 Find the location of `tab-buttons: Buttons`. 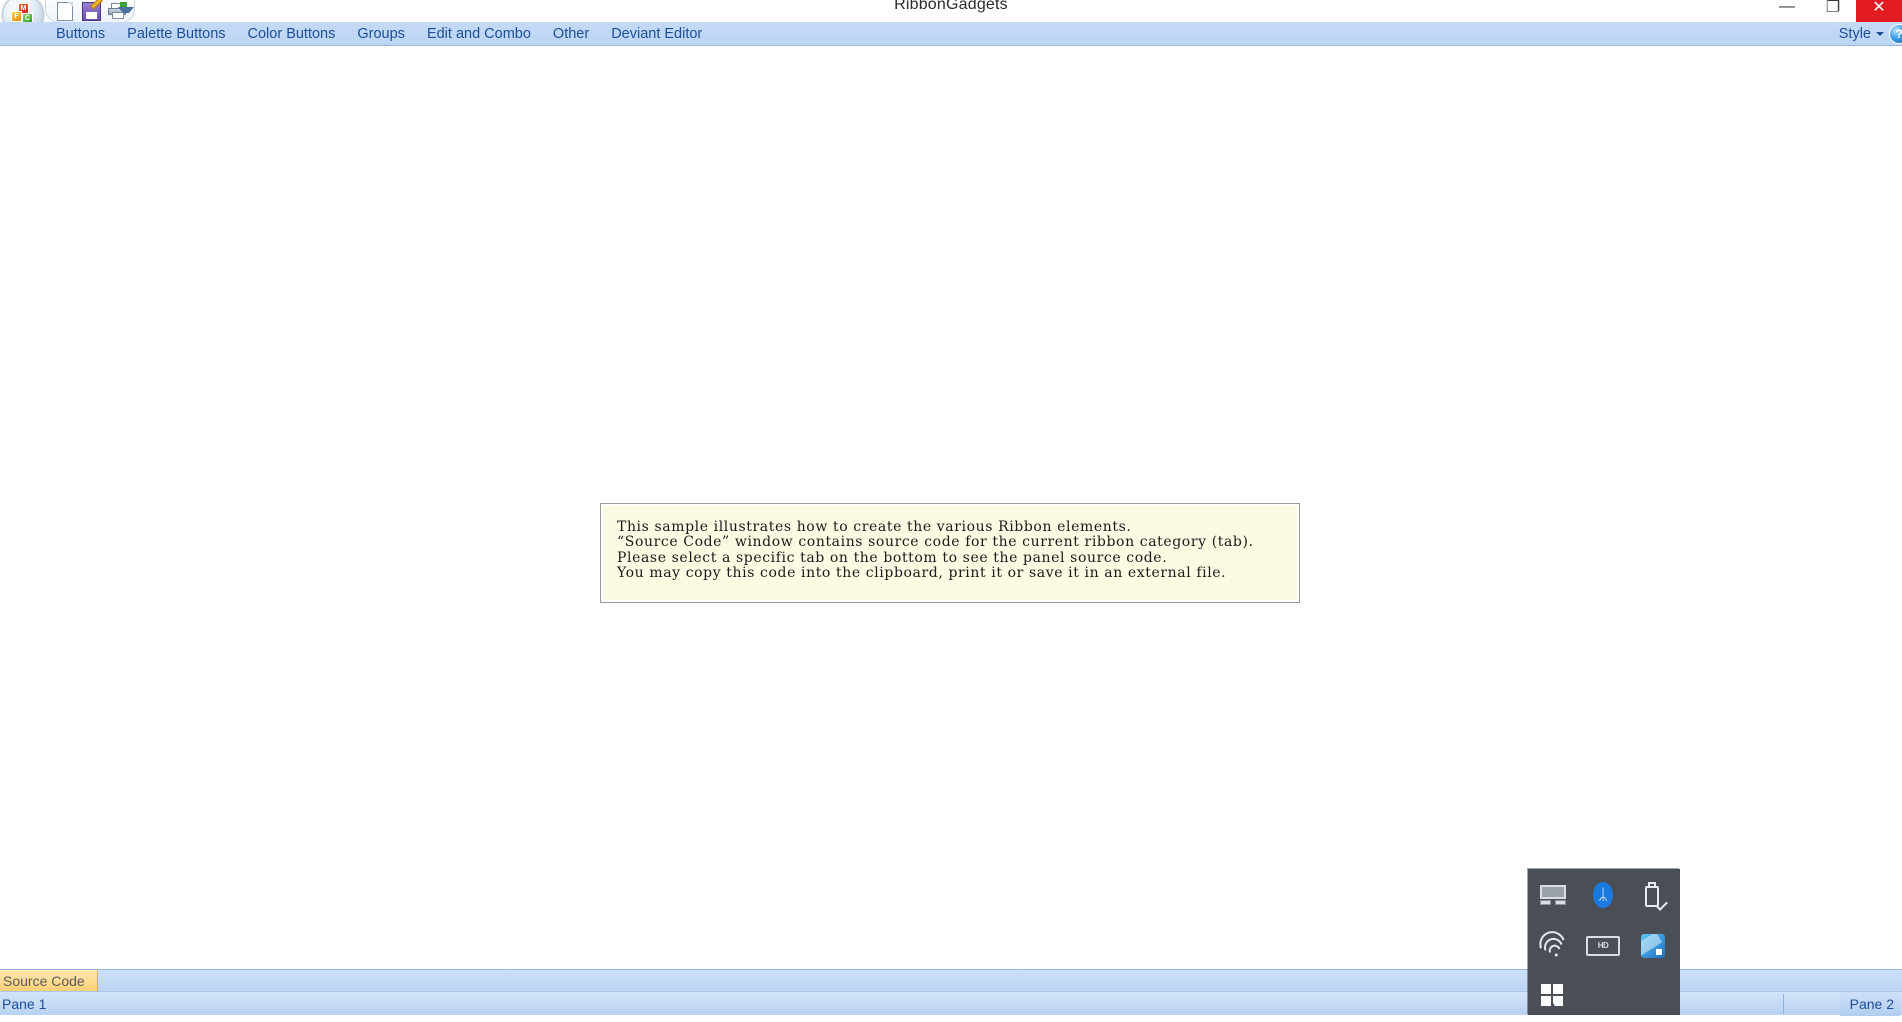

tab-buttons: Buttons is located at coordinates (80, 34).